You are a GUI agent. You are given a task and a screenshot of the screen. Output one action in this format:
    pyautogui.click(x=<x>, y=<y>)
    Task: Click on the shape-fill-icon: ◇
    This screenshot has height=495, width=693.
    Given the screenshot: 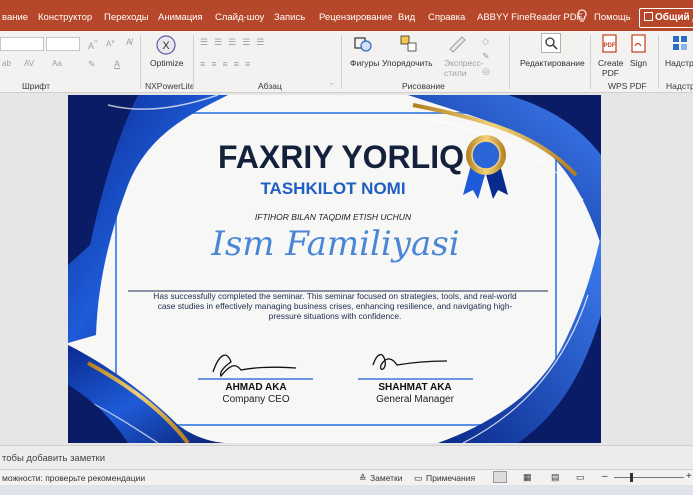 What is the action you would take?
    pyautogui.click(x=485, y=41)
    